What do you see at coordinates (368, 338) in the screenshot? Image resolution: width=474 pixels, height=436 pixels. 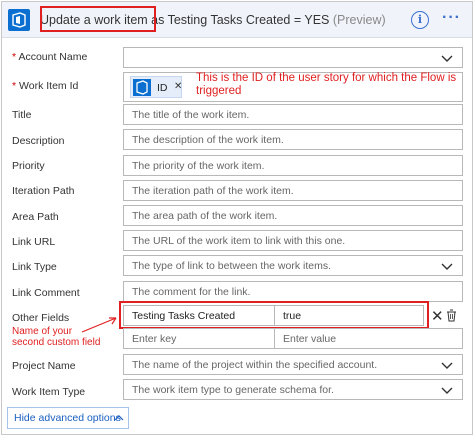 I see `other-fields-new-value-input: Enter value` at bounding box center [368, 338].